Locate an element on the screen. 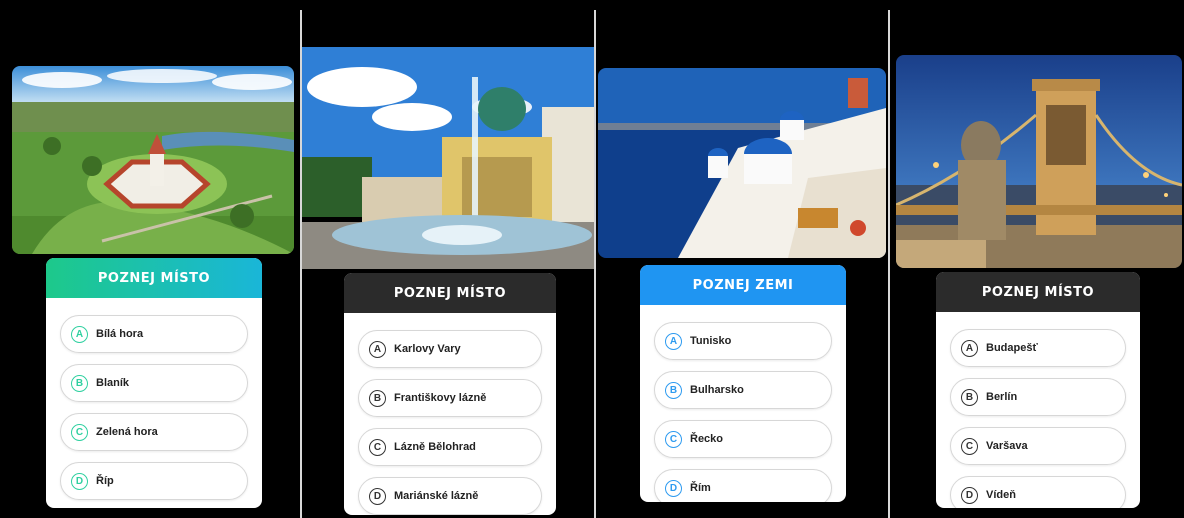  option-label: Tunisko is located at coordinates (711, 341).